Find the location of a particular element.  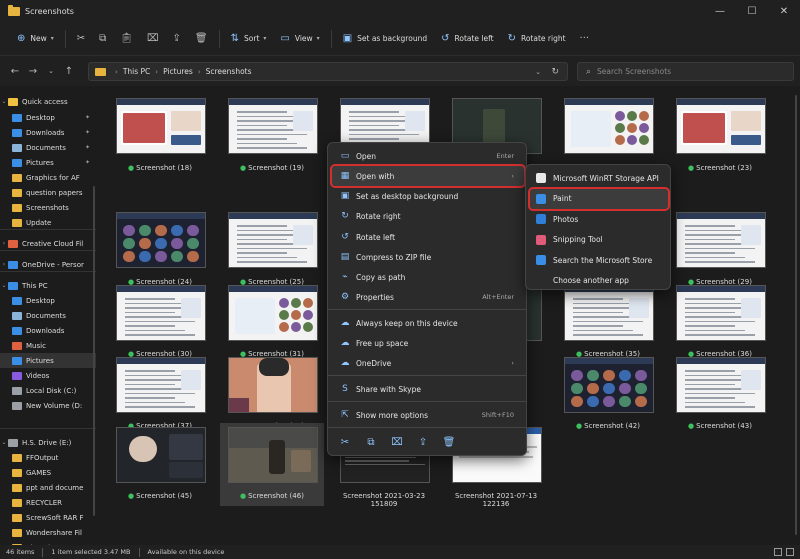

cut-icon: ✂ is located at coordinates (345, 442).